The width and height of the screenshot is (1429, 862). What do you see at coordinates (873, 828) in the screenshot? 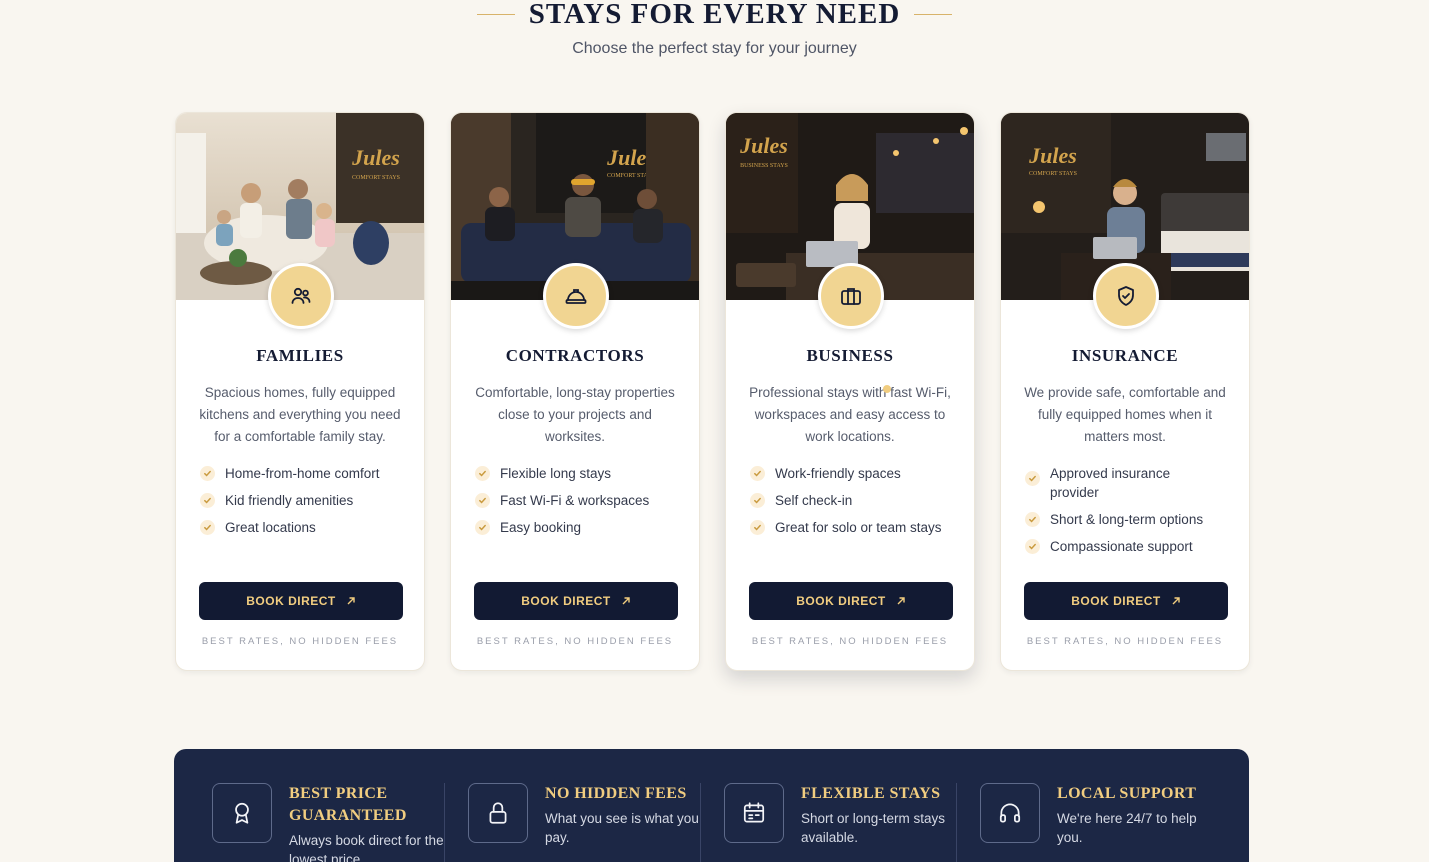
I see `perk-description: Short or long-term stays available.` at bounding box center [873, 828].